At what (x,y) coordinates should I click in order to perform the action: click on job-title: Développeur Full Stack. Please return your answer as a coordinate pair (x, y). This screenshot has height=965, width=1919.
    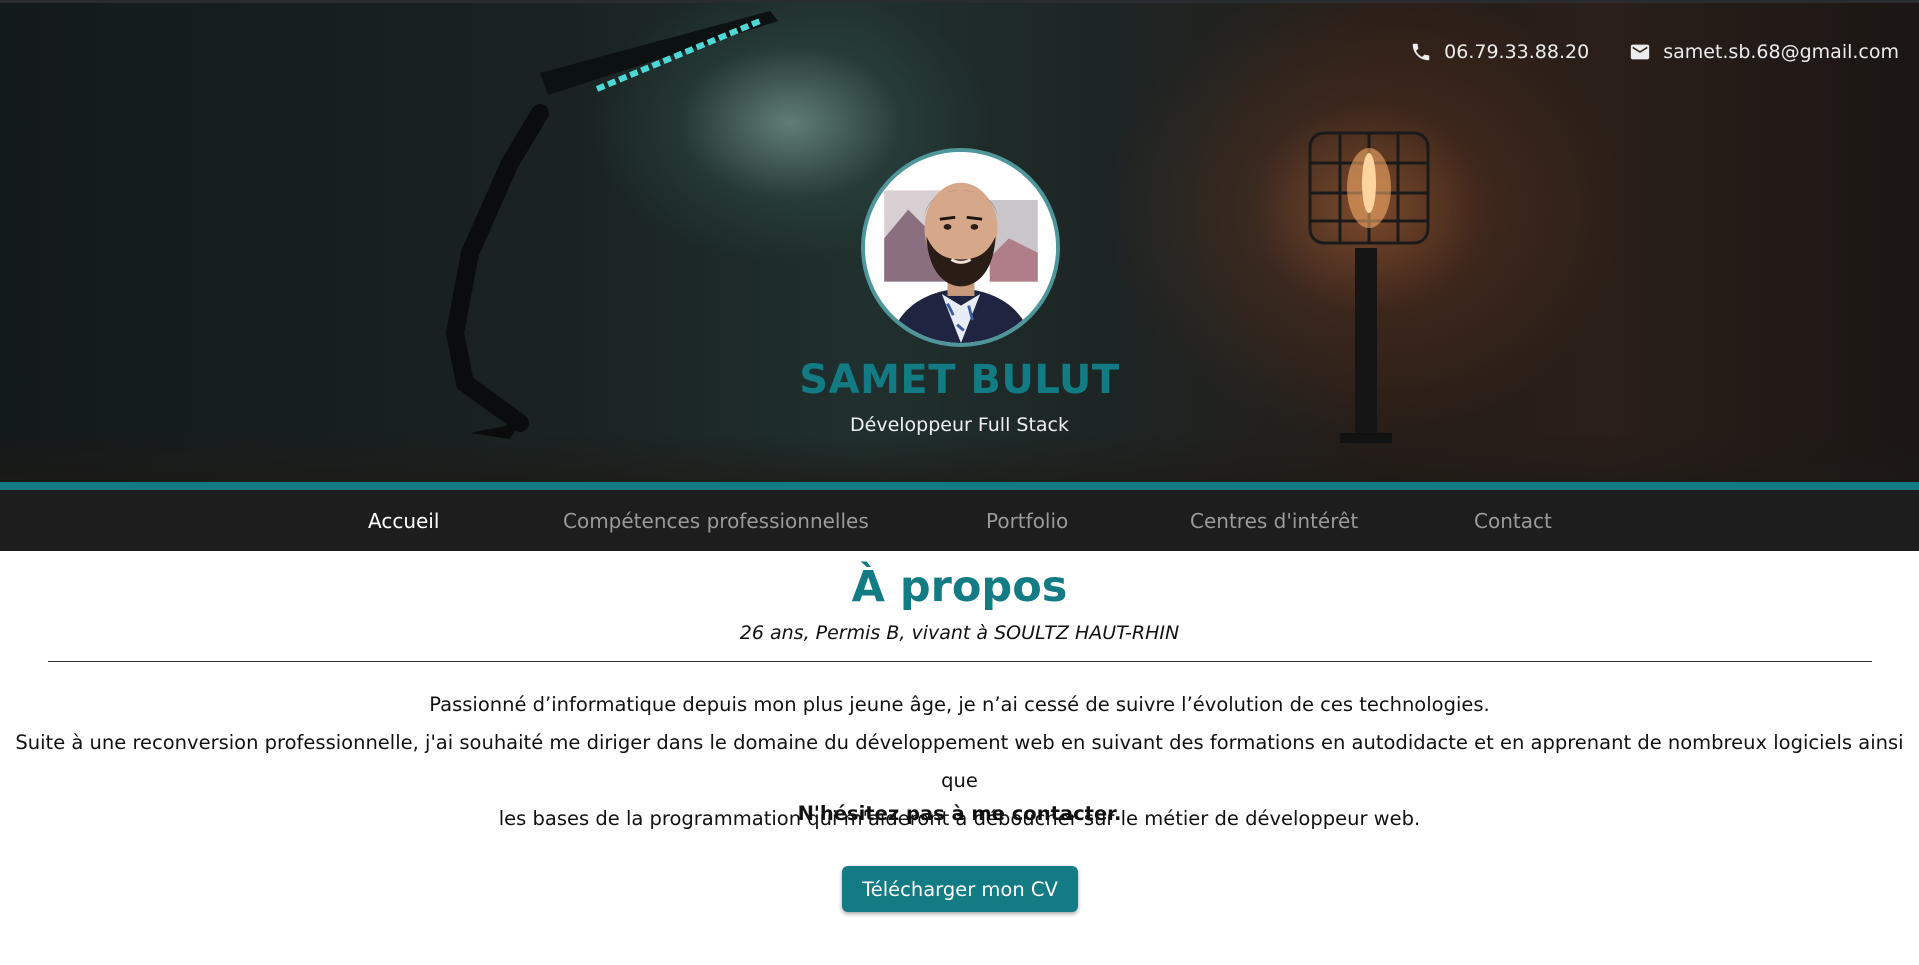
    Looking at the image, I should click on (959, 425).